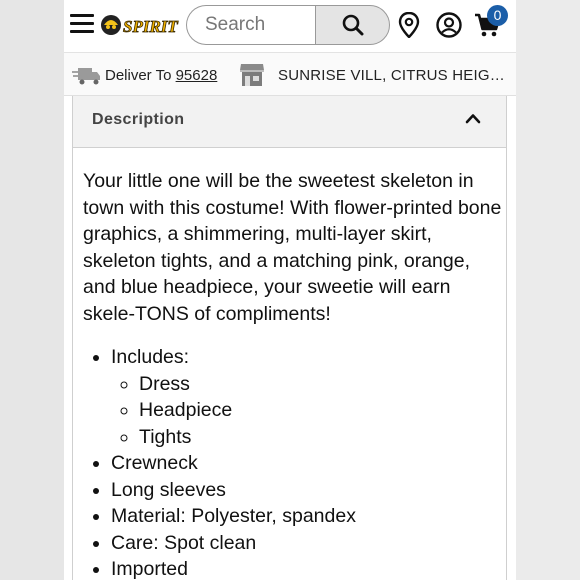 The image size is (580, 580). What do you see at coordinates (197, 75) in the screenshot?
I see `zip-code-link: 95628` at bounding box center [197, 75].